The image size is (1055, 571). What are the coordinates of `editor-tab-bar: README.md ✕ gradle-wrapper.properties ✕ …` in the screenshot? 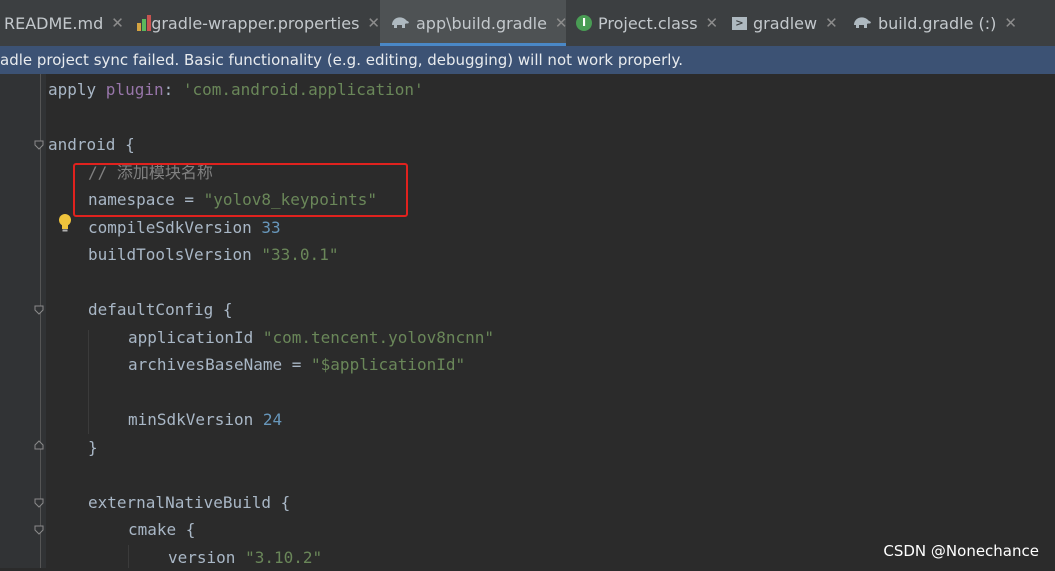 It's located at (527, 23).